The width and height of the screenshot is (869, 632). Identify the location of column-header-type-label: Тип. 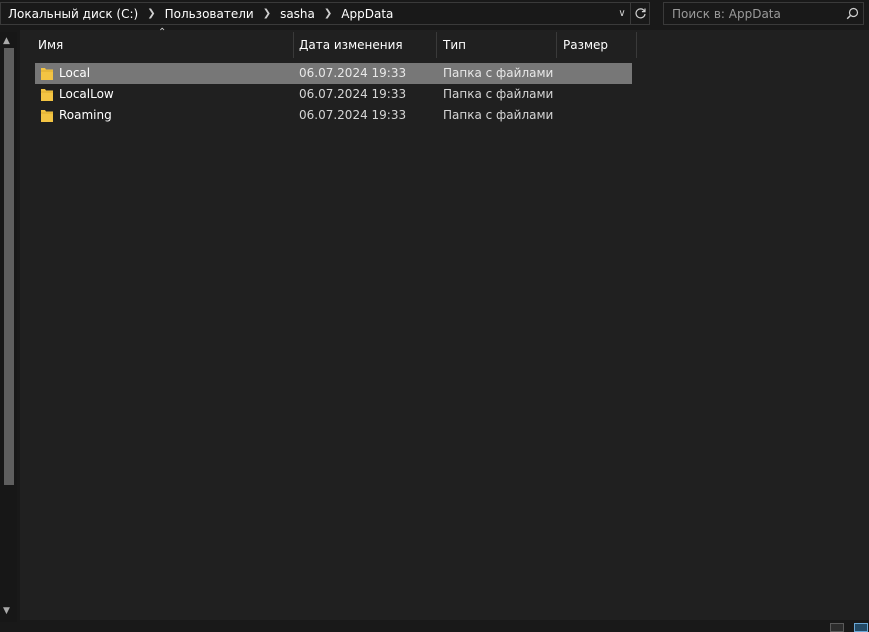
(454, 45).